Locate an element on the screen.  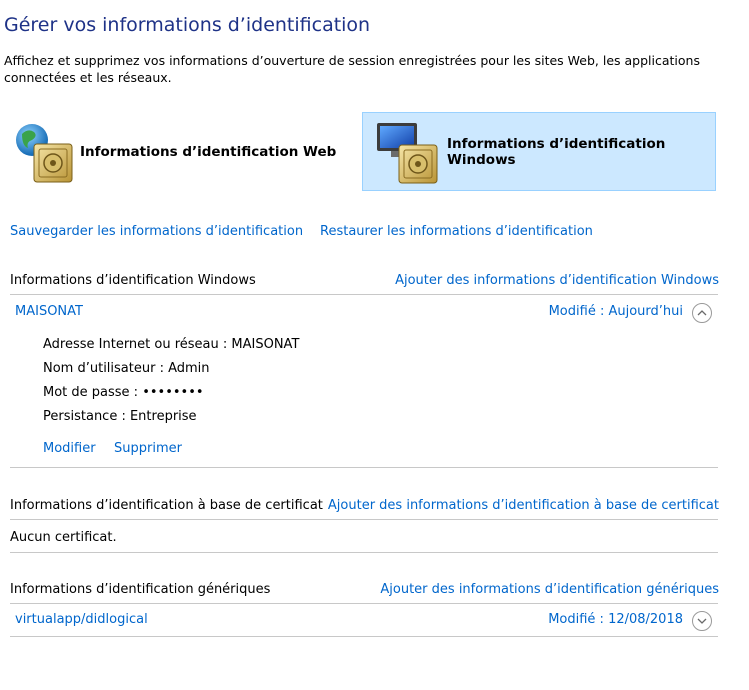
web-credentials-icon is located at coordinates (44, 152).